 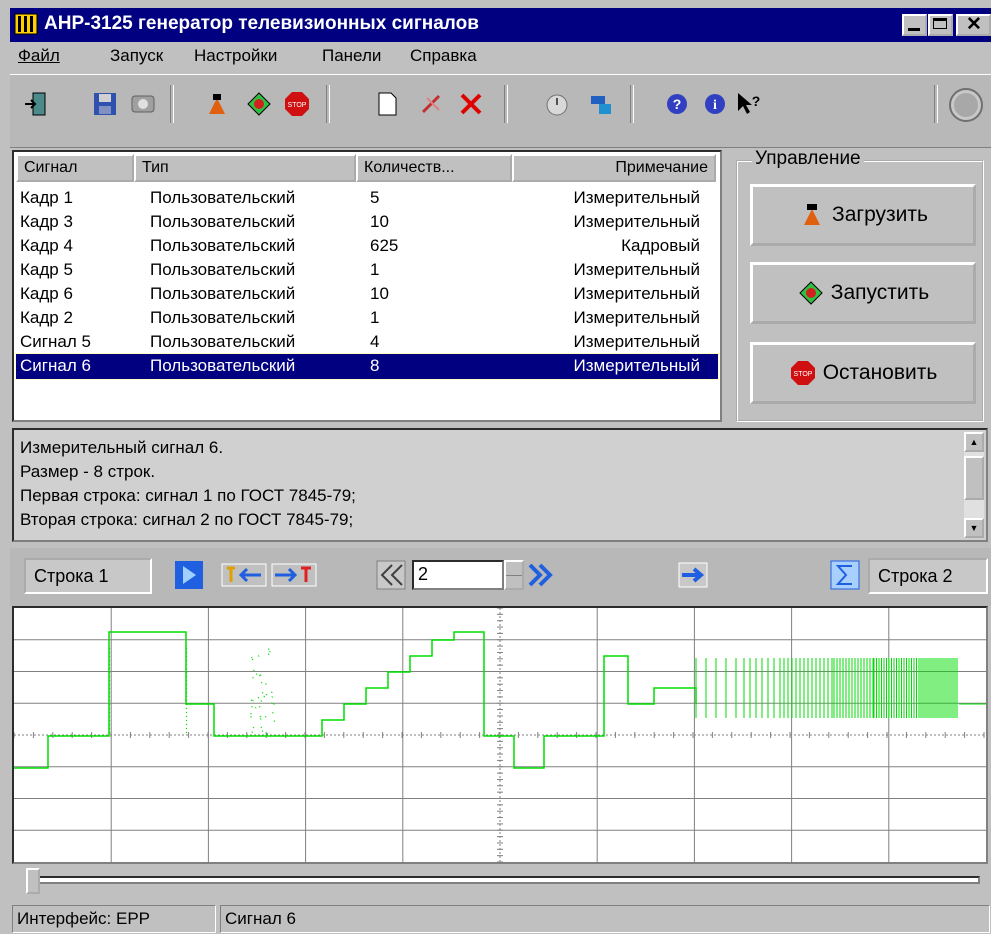 I want to click on save-icon, so click(x=105, y=104).